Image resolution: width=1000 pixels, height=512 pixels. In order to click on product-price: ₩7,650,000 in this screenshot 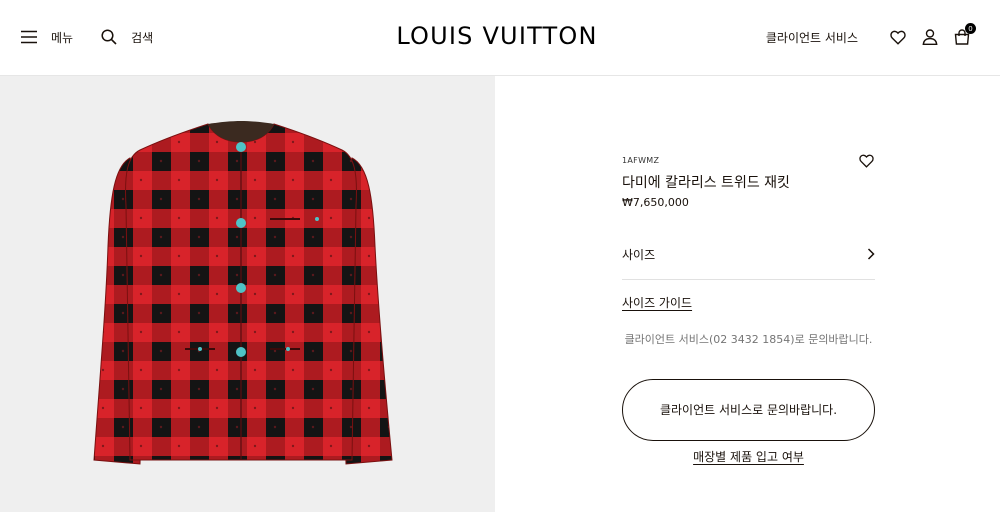, I will do `click(655, 202)`.